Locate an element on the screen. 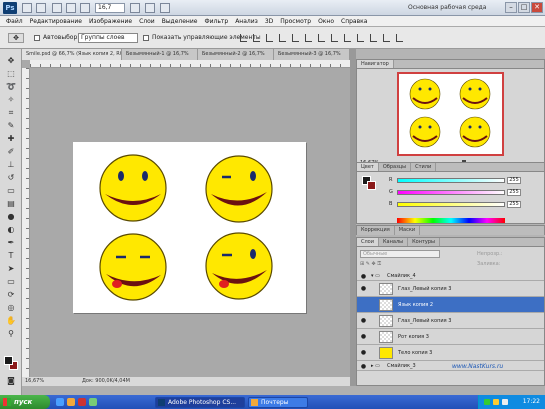  clone-stamp-tool-icon: ⊥ is located at coordinates (11, 164).